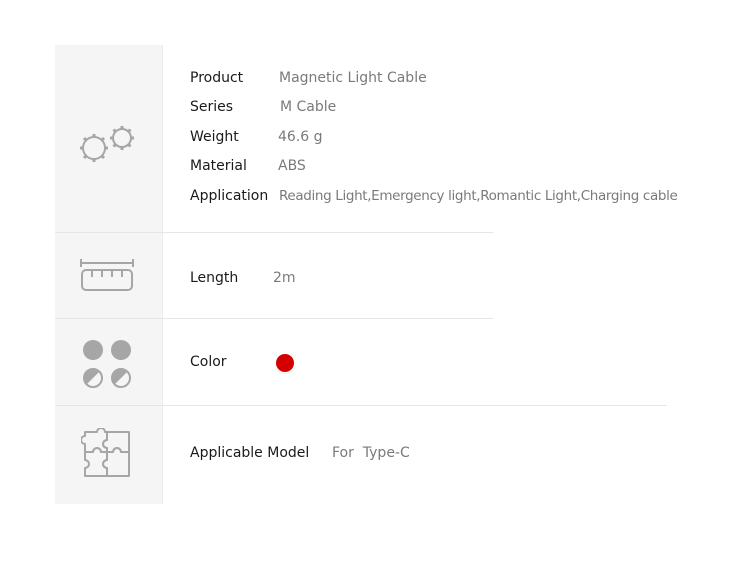  Describe the element at coordinates (284, 278) in the screenshot. I see `spec-value-length: 2m` at that location.